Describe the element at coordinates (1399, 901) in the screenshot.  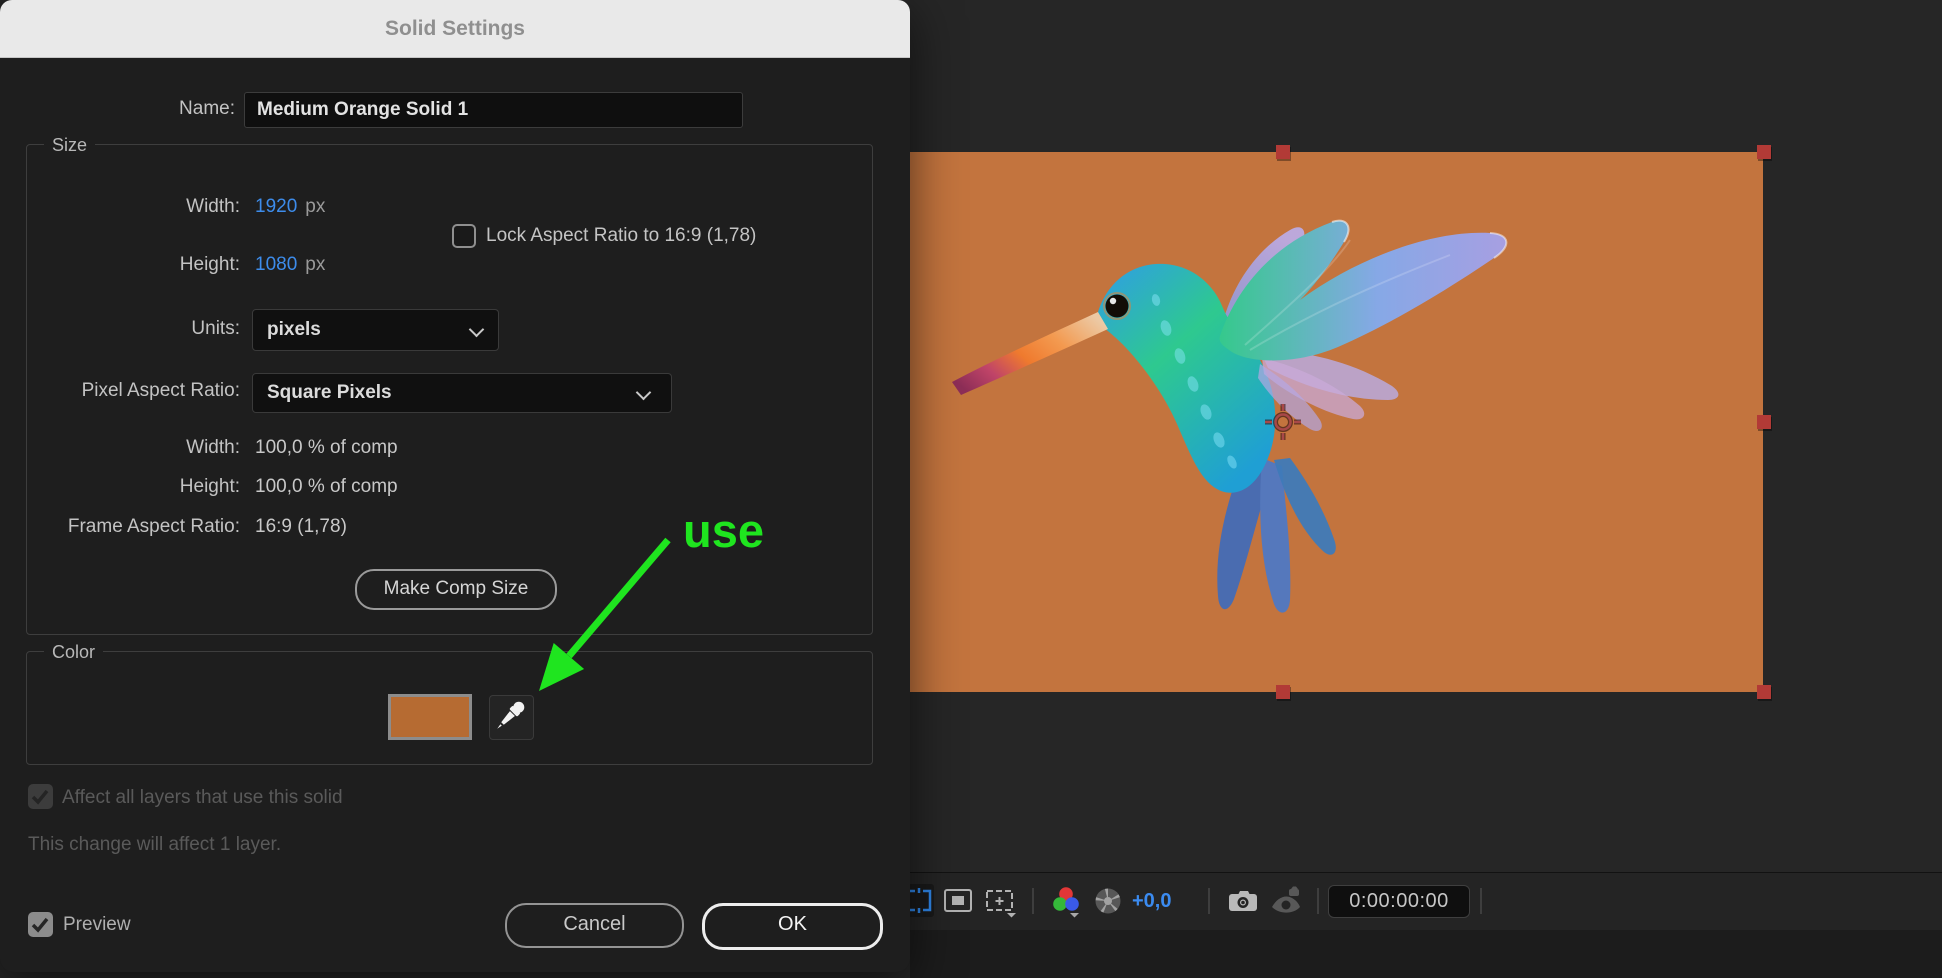
I see `timecode-field: 0:00:00:00` at that location.